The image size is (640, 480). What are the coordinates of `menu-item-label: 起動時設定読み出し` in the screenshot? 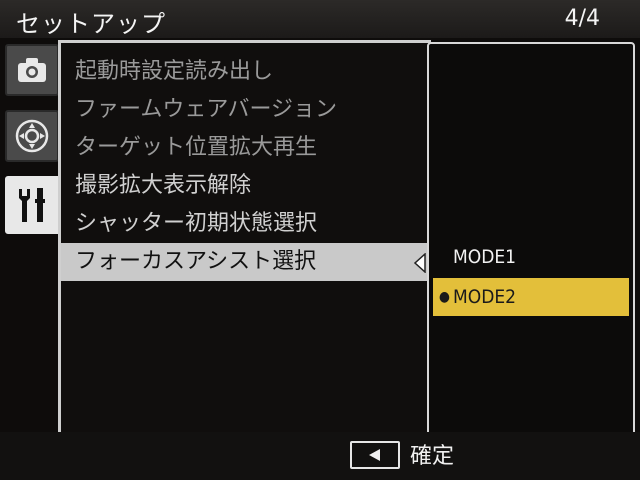 It's located at (174, 71).